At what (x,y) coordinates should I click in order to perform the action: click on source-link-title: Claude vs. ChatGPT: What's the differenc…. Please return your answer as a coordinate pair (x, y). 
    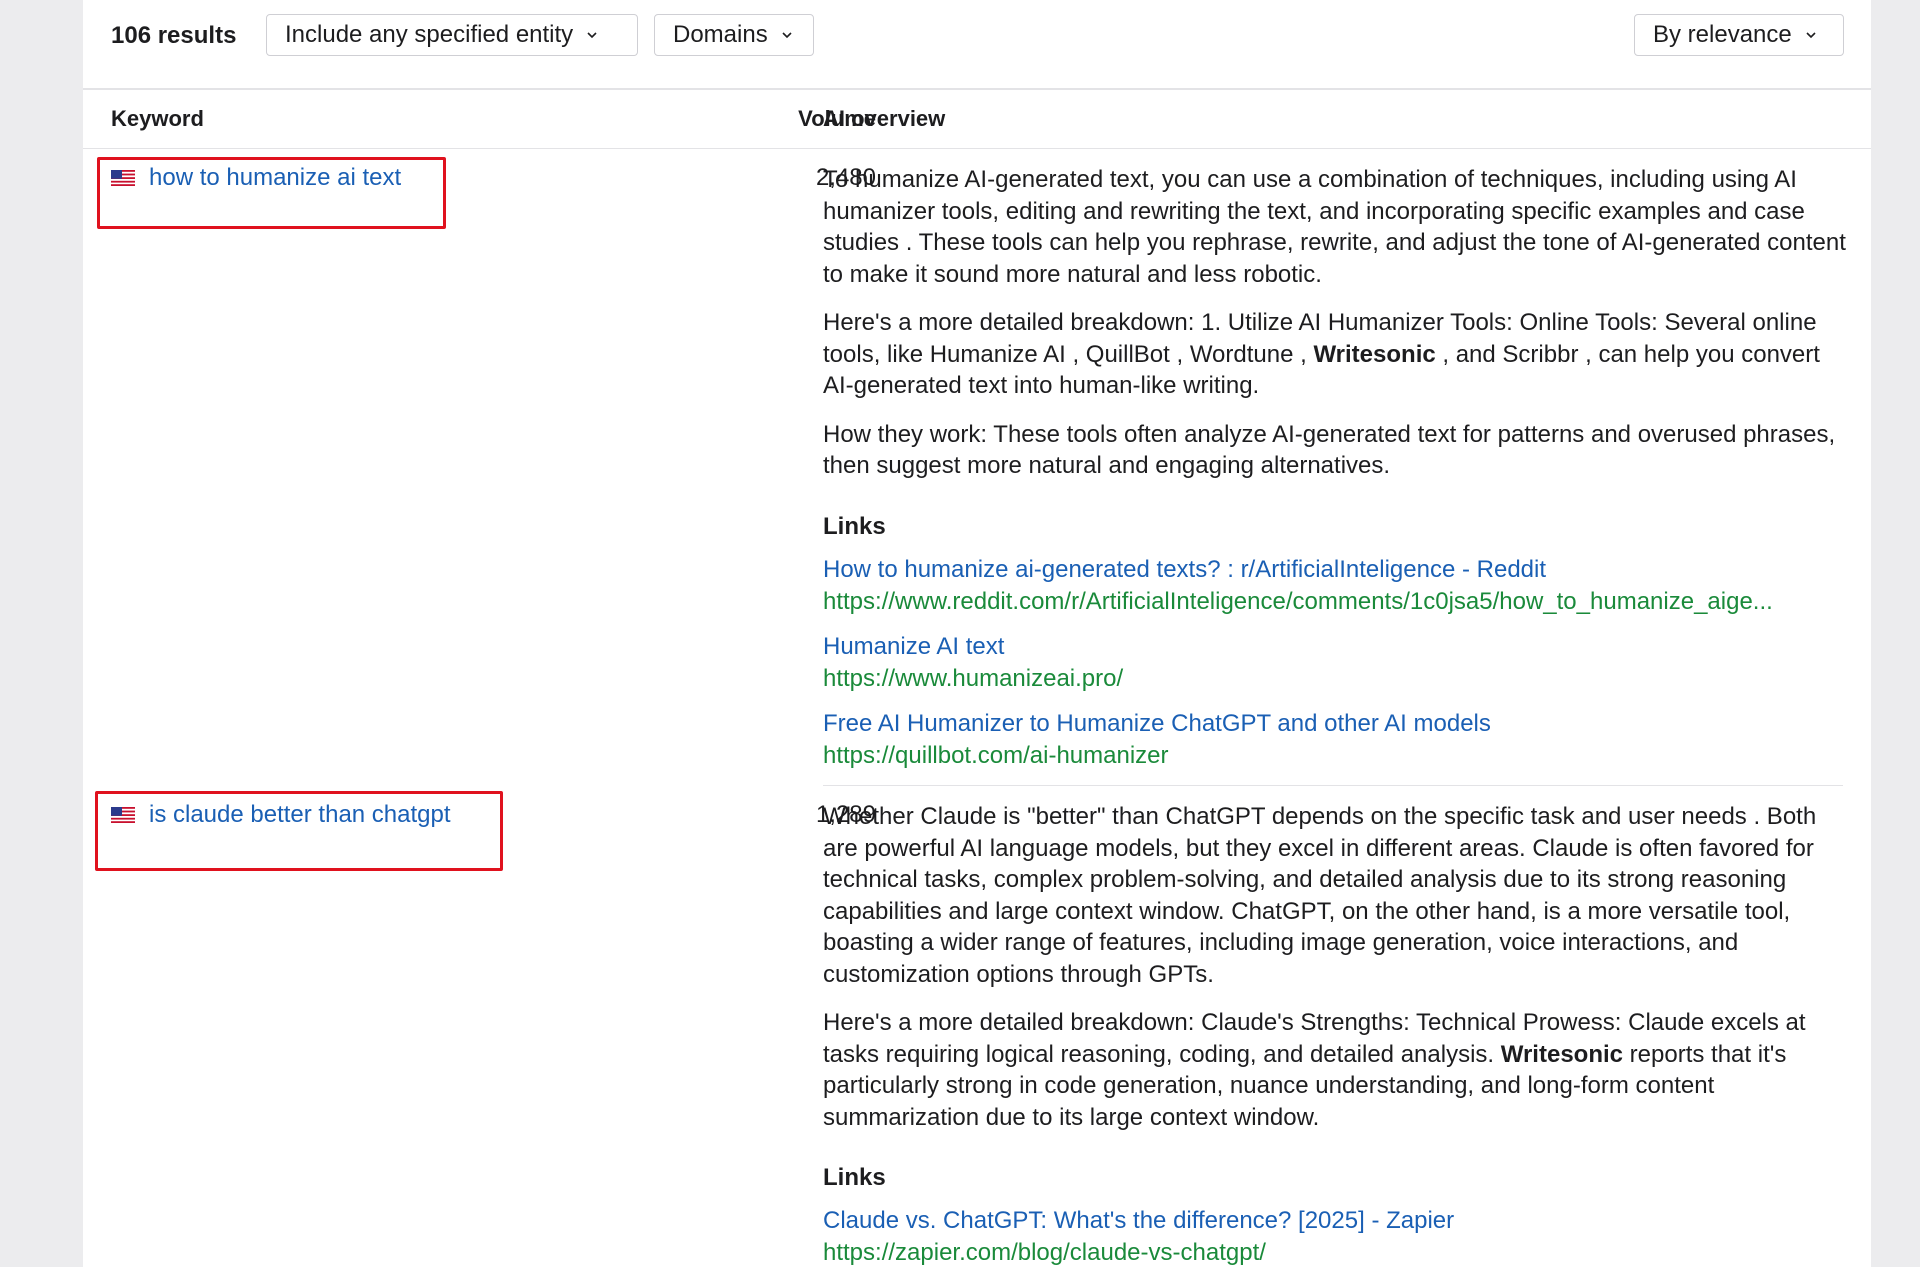
    Looking at the image, I should click on (1335, 1221).